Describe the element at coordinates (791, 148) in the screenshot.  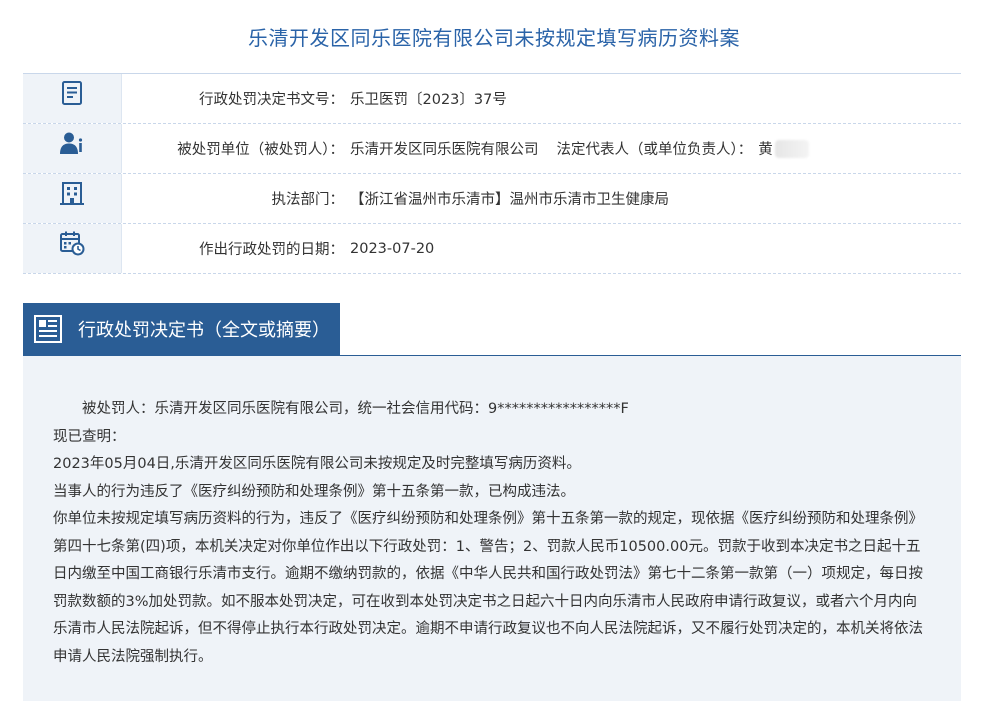
I see `redaction-blur` at that location.